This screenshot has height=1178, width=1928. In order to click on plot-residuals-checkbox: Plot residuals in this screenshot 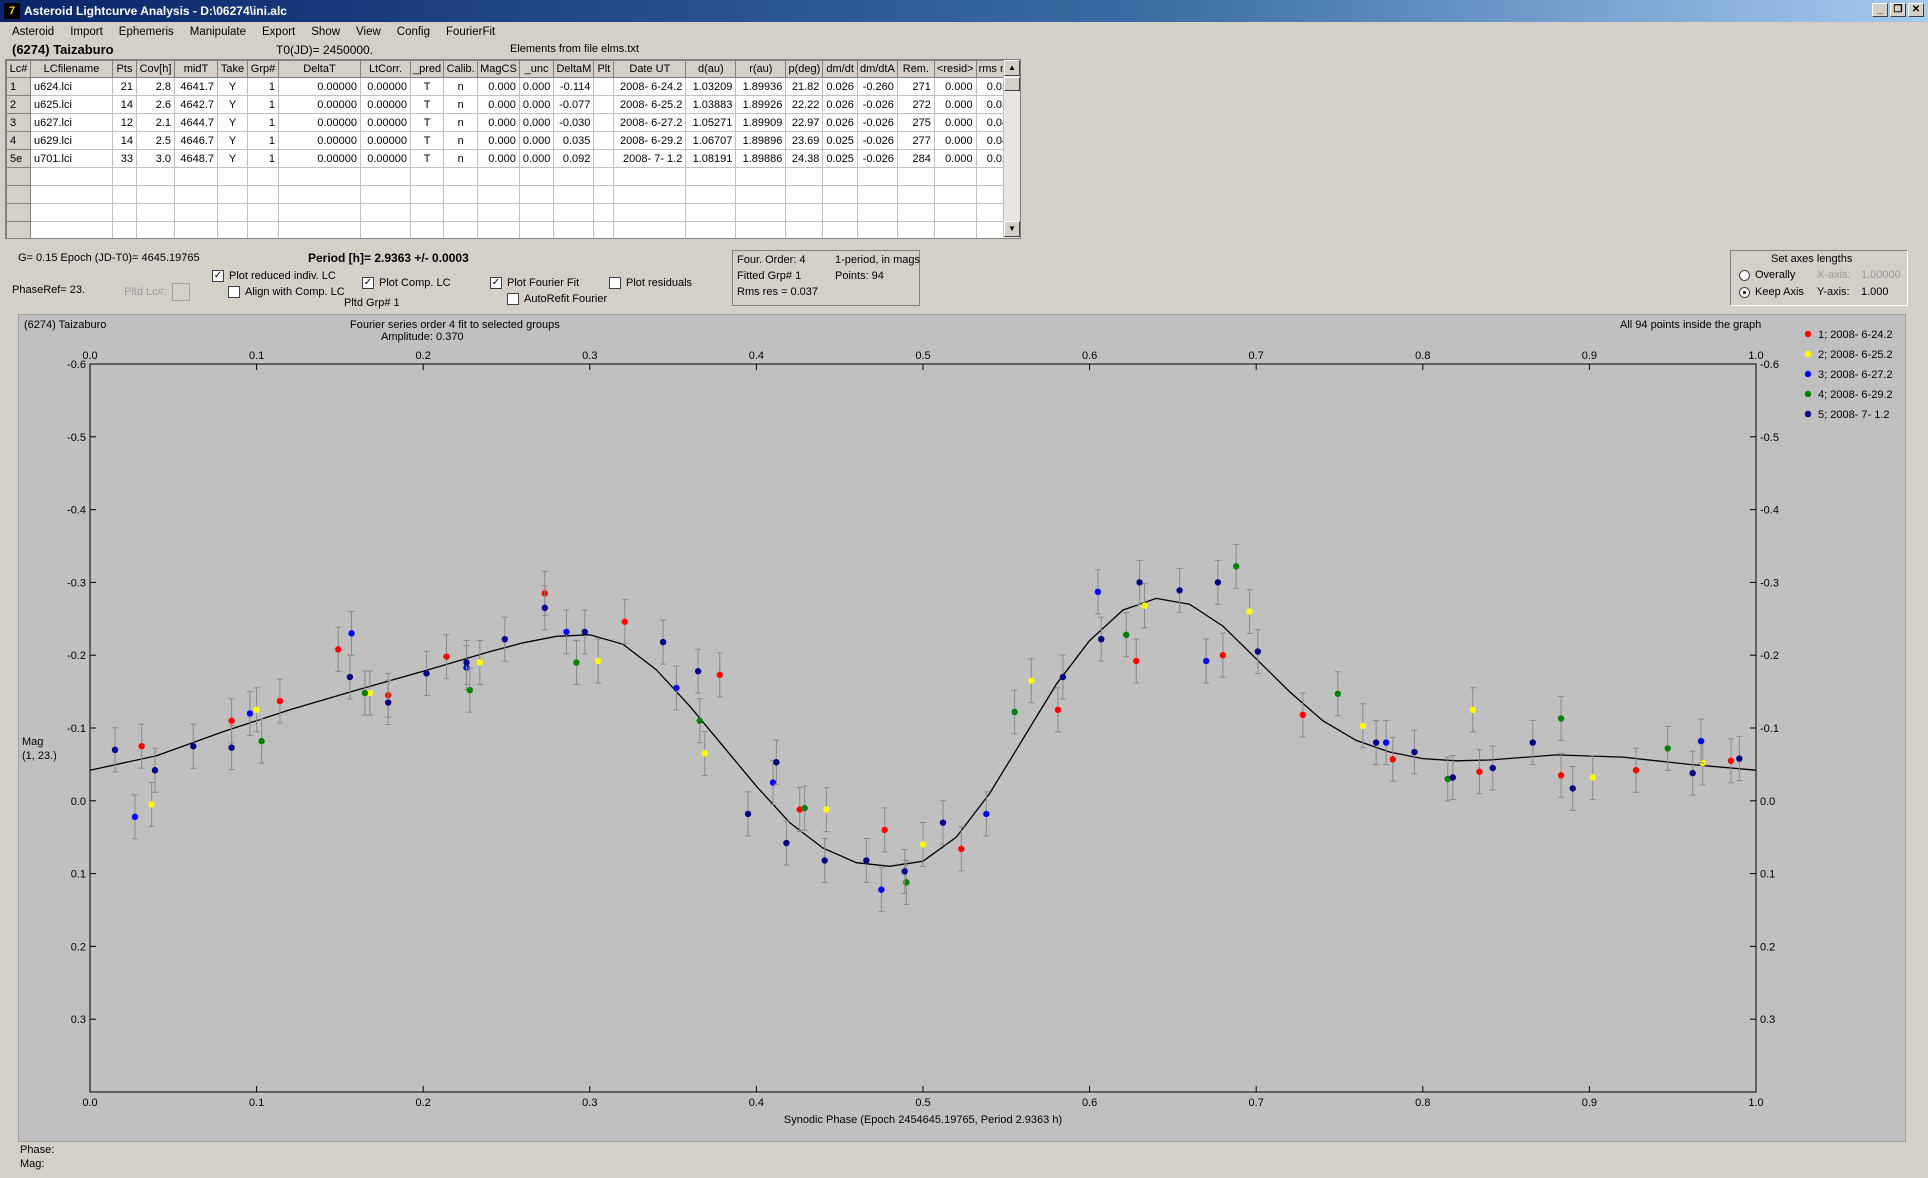, I will do `click(650, 283)`.